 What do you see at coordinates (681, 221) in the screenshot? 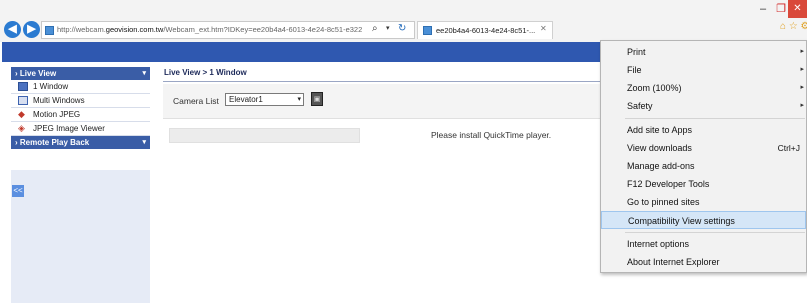
I see `menu-item-label: Compatibility View settings` at bounding box center [681, 221].